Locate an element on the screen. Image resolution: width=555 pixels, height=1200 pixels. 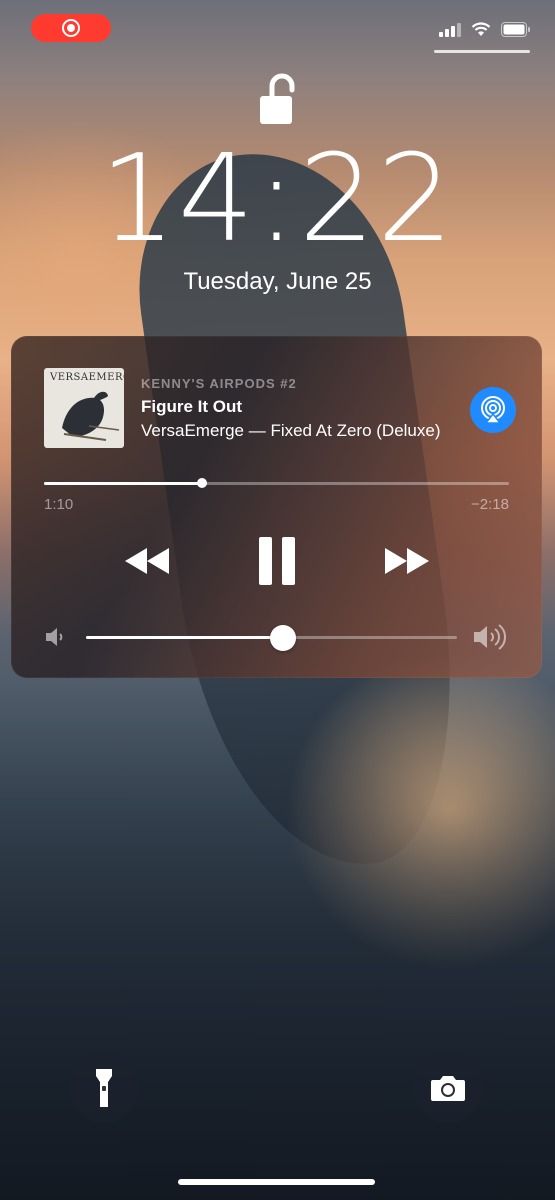
status-bar-right is located at coordinates (485, 29).